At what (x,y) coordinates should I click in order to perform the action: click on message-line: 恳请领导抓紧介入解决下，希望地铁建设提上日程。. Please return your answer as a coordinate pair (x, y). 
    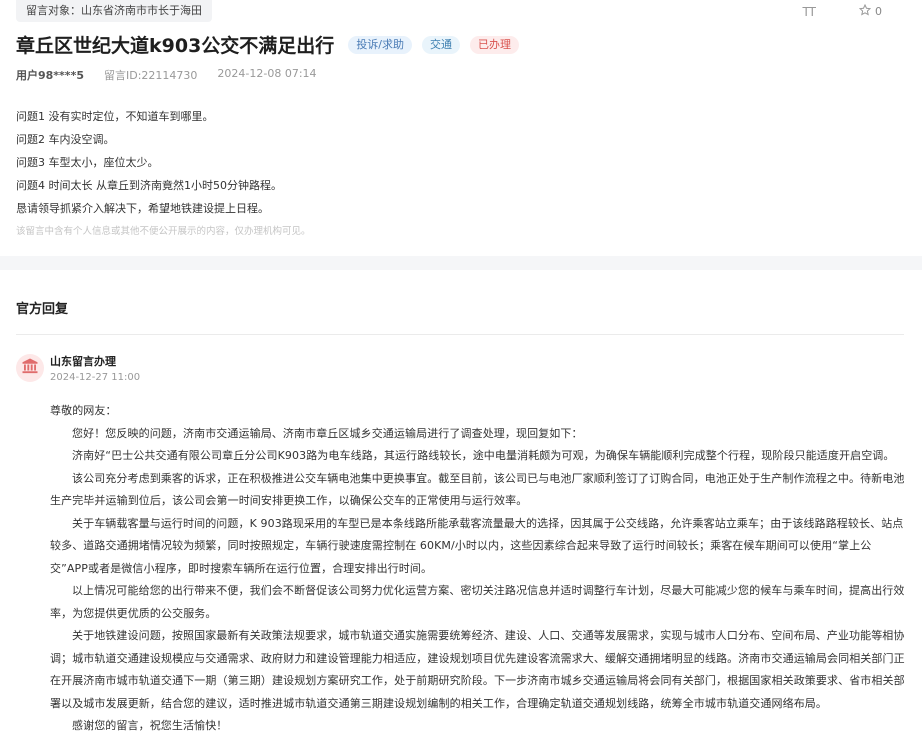
    Looking at the image, I should click on (142, 208).